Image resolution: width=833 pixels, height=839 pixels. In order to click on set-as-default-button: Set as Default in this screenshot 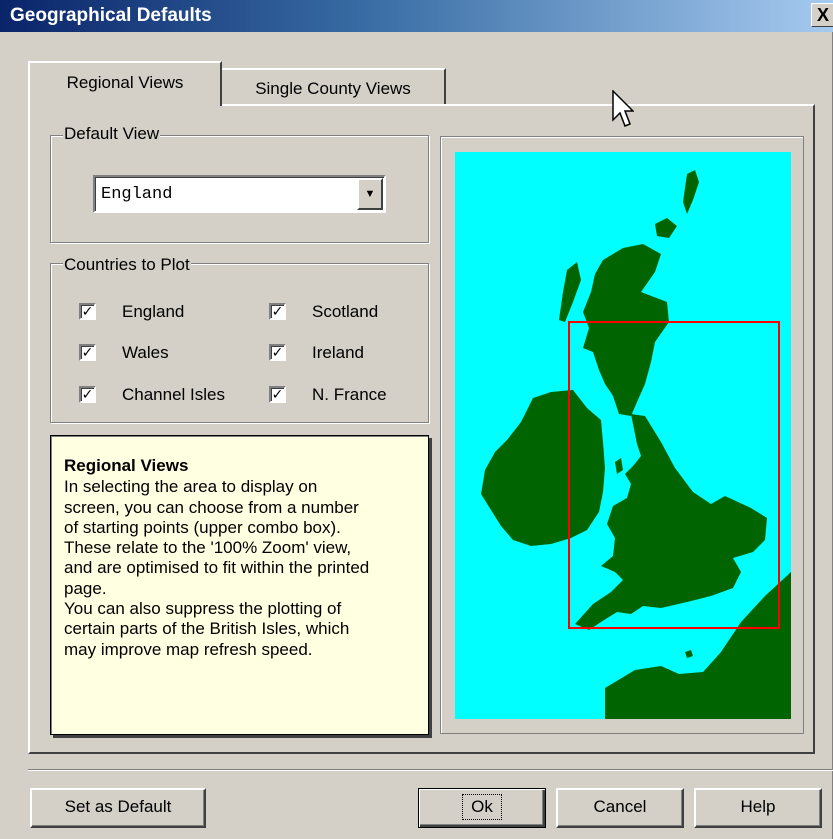, I will do `click(118, 808)`.